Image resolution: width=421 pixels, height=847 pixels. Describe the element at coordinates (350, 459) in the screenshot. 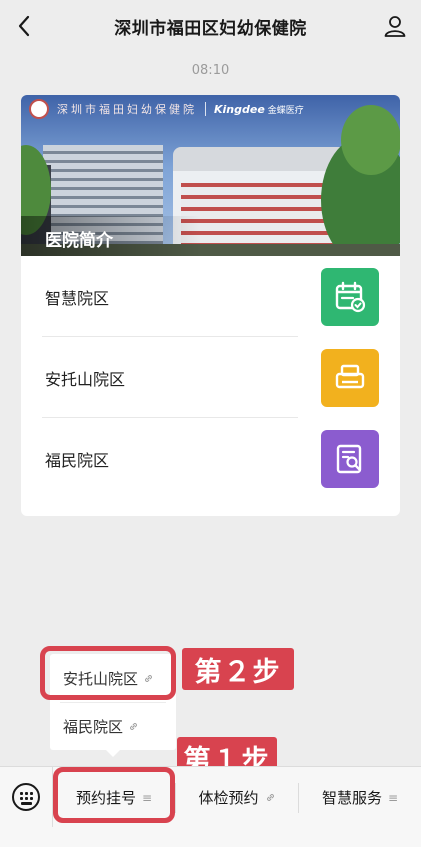

I see `document-search-icon` at that location.